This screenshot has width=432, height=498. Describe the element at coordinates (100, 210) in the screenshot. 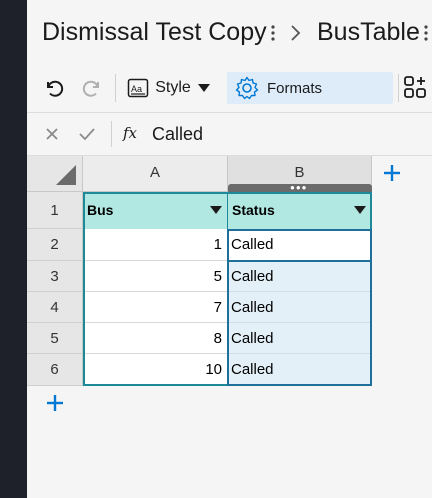

I see `header-label: Bus` at that location.